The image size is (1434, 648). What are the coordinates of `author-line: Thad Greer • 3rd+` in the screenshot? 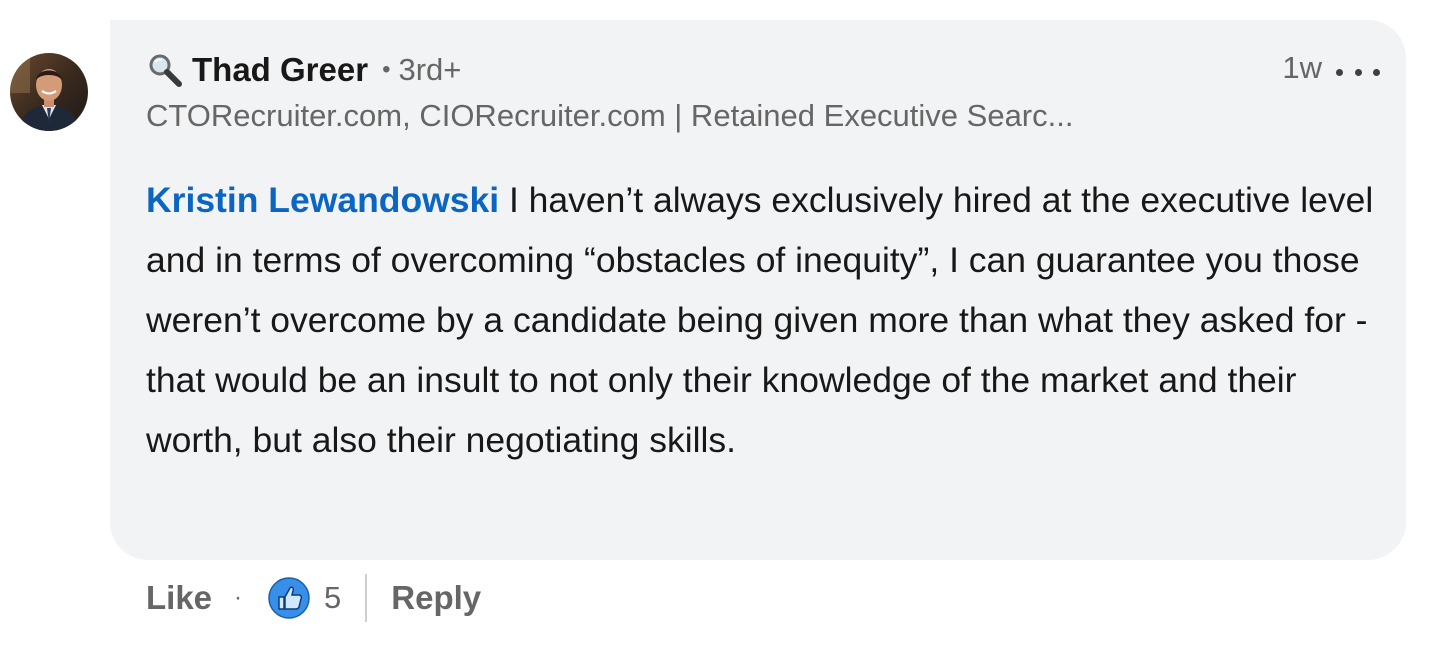 It's located at (303, 70).